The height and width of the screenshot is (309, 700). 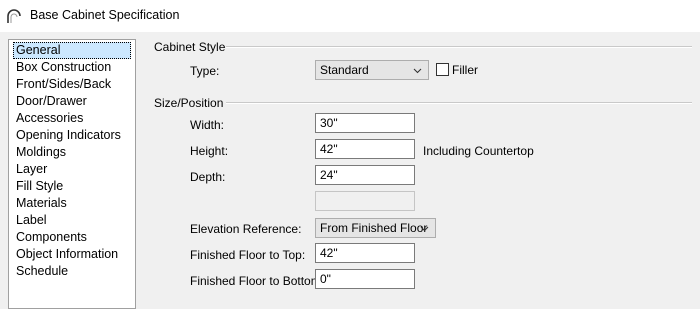 What do you see at coordinates (68, 135) in the screenshot?
I see `sidebar-item-opening-indicators: Opening Indicators` at bounding box center [68, 135].